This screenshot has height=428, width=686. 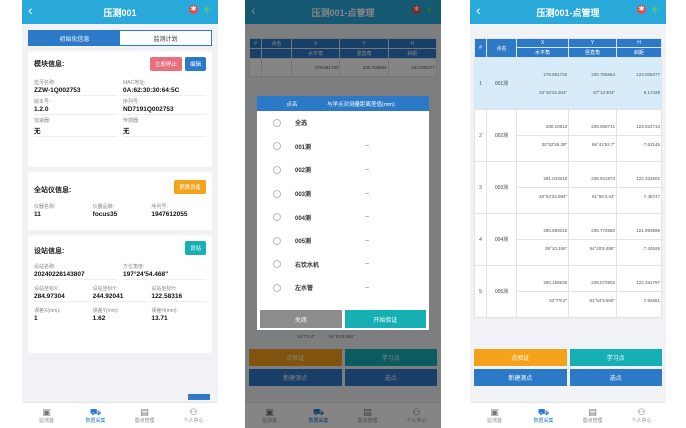 What do you see at coordinates (343, 103) in the screenshot?
I see `dialog-header: 点名 与学点对测量距离差值(mm)` at bounding box center [343, 103].